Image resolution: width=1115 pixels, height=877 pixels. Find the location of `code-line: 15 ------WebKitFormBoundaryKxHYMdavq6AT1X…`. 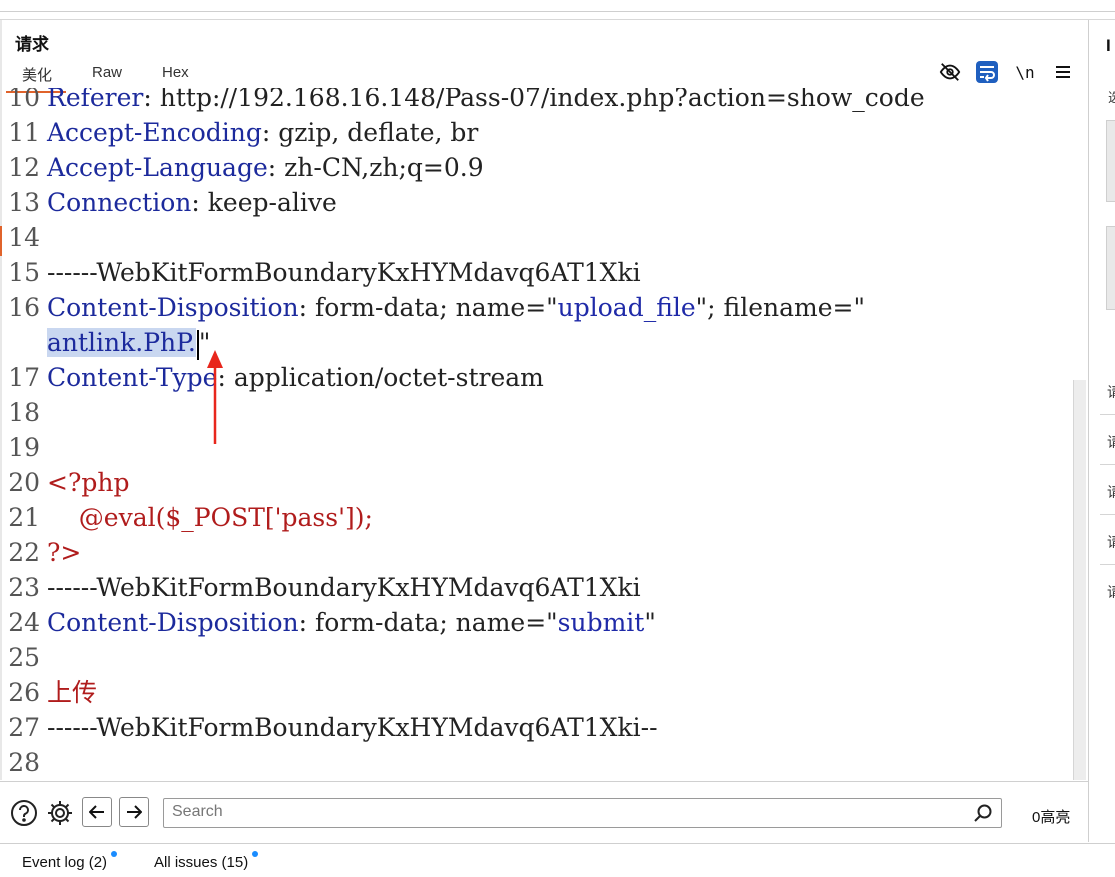

code-line: 15 ------WebKitFormBoundaryKxHYMdavq6AT1X… is located at coordinates (320, 272).